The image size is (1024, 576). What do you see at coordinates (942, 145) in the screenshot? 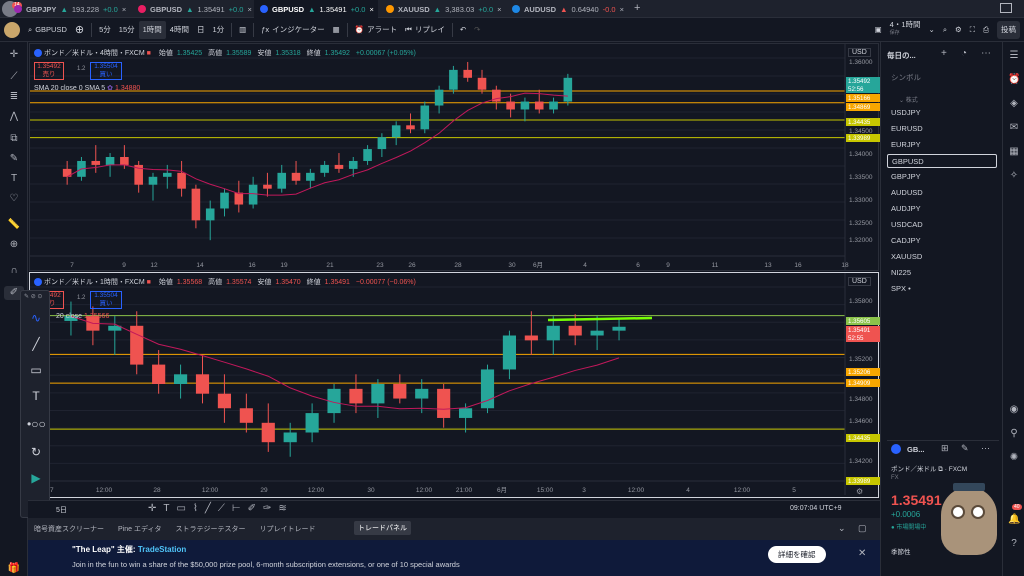
I see `watchlist-item: EURJPY` at bounding box center [942, 145].